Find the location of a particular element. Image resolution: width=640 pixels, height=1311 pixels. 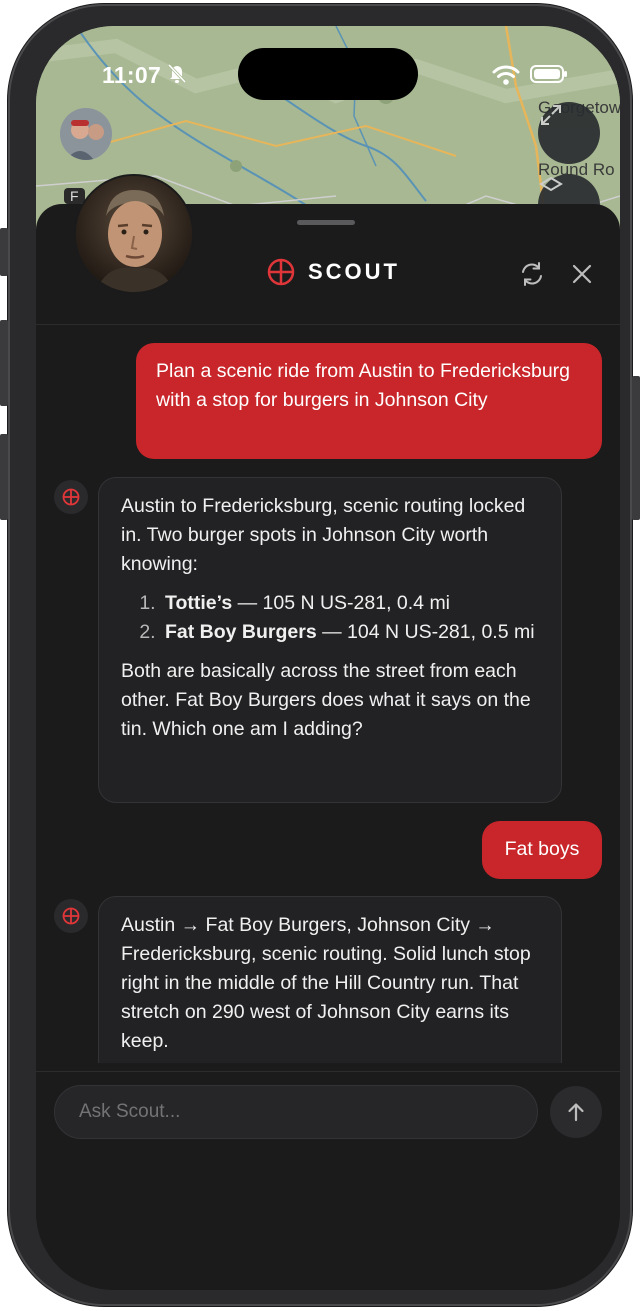

close-button is located at coordinates (582, 274).